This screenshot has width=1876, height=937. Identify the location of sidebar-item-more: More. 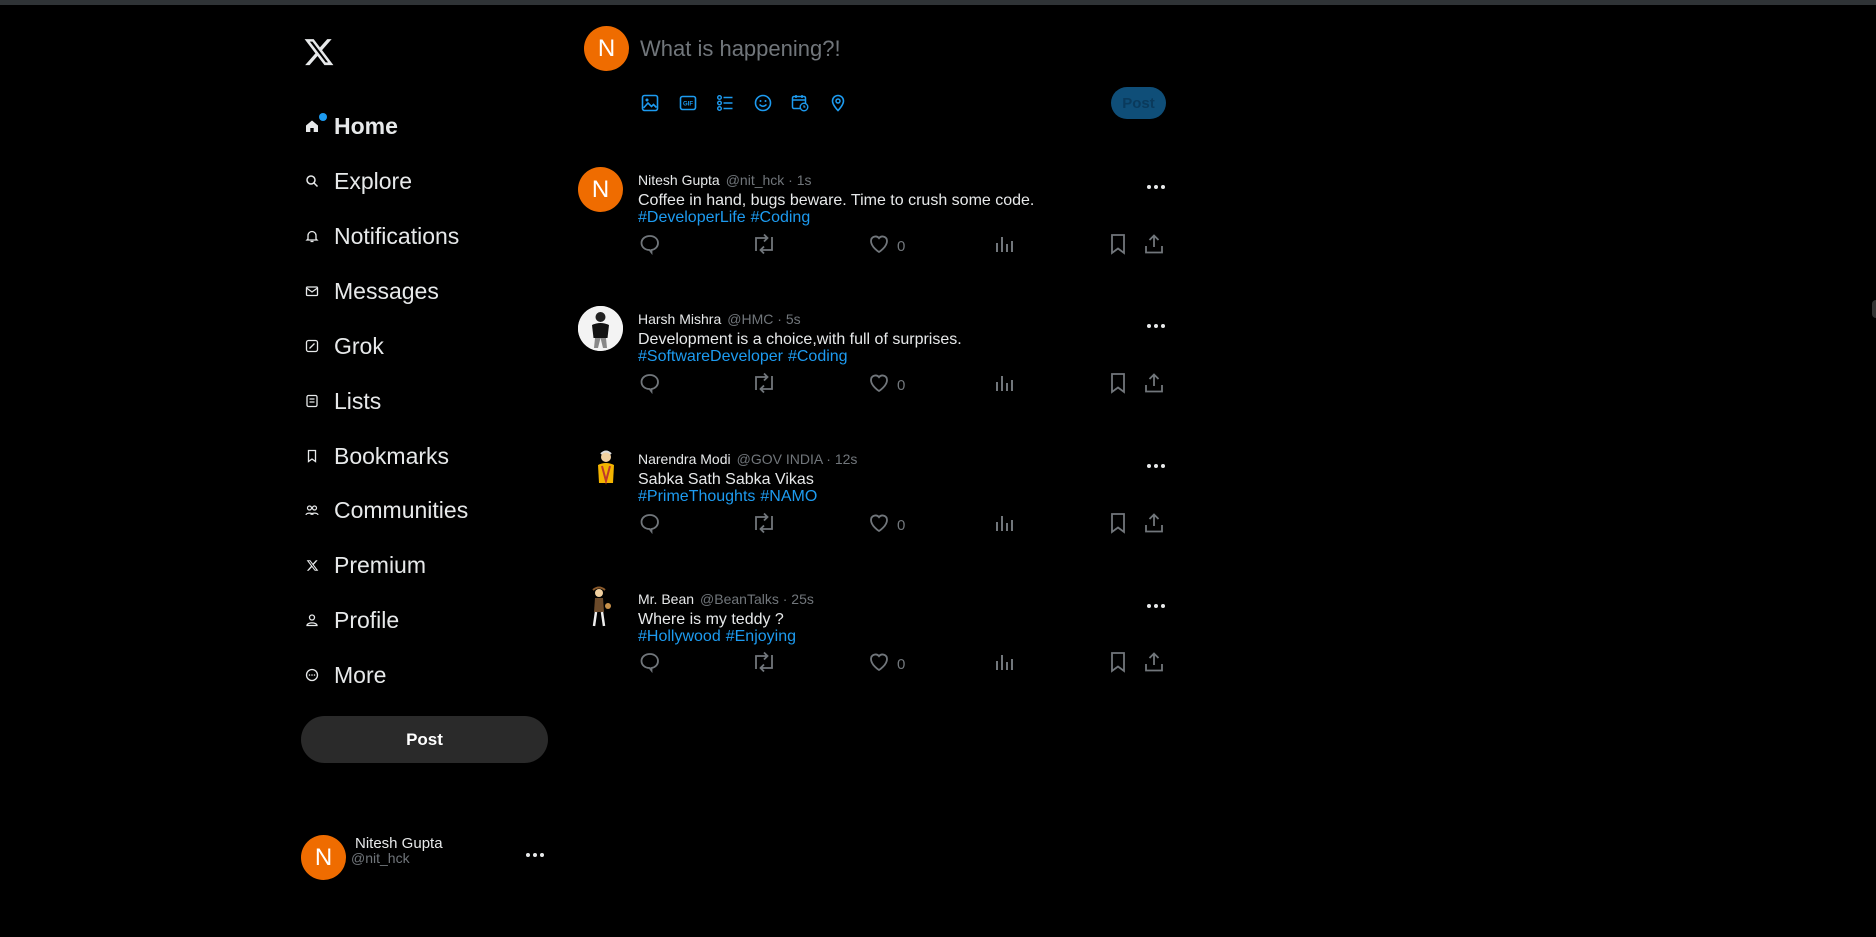
(344, 675).